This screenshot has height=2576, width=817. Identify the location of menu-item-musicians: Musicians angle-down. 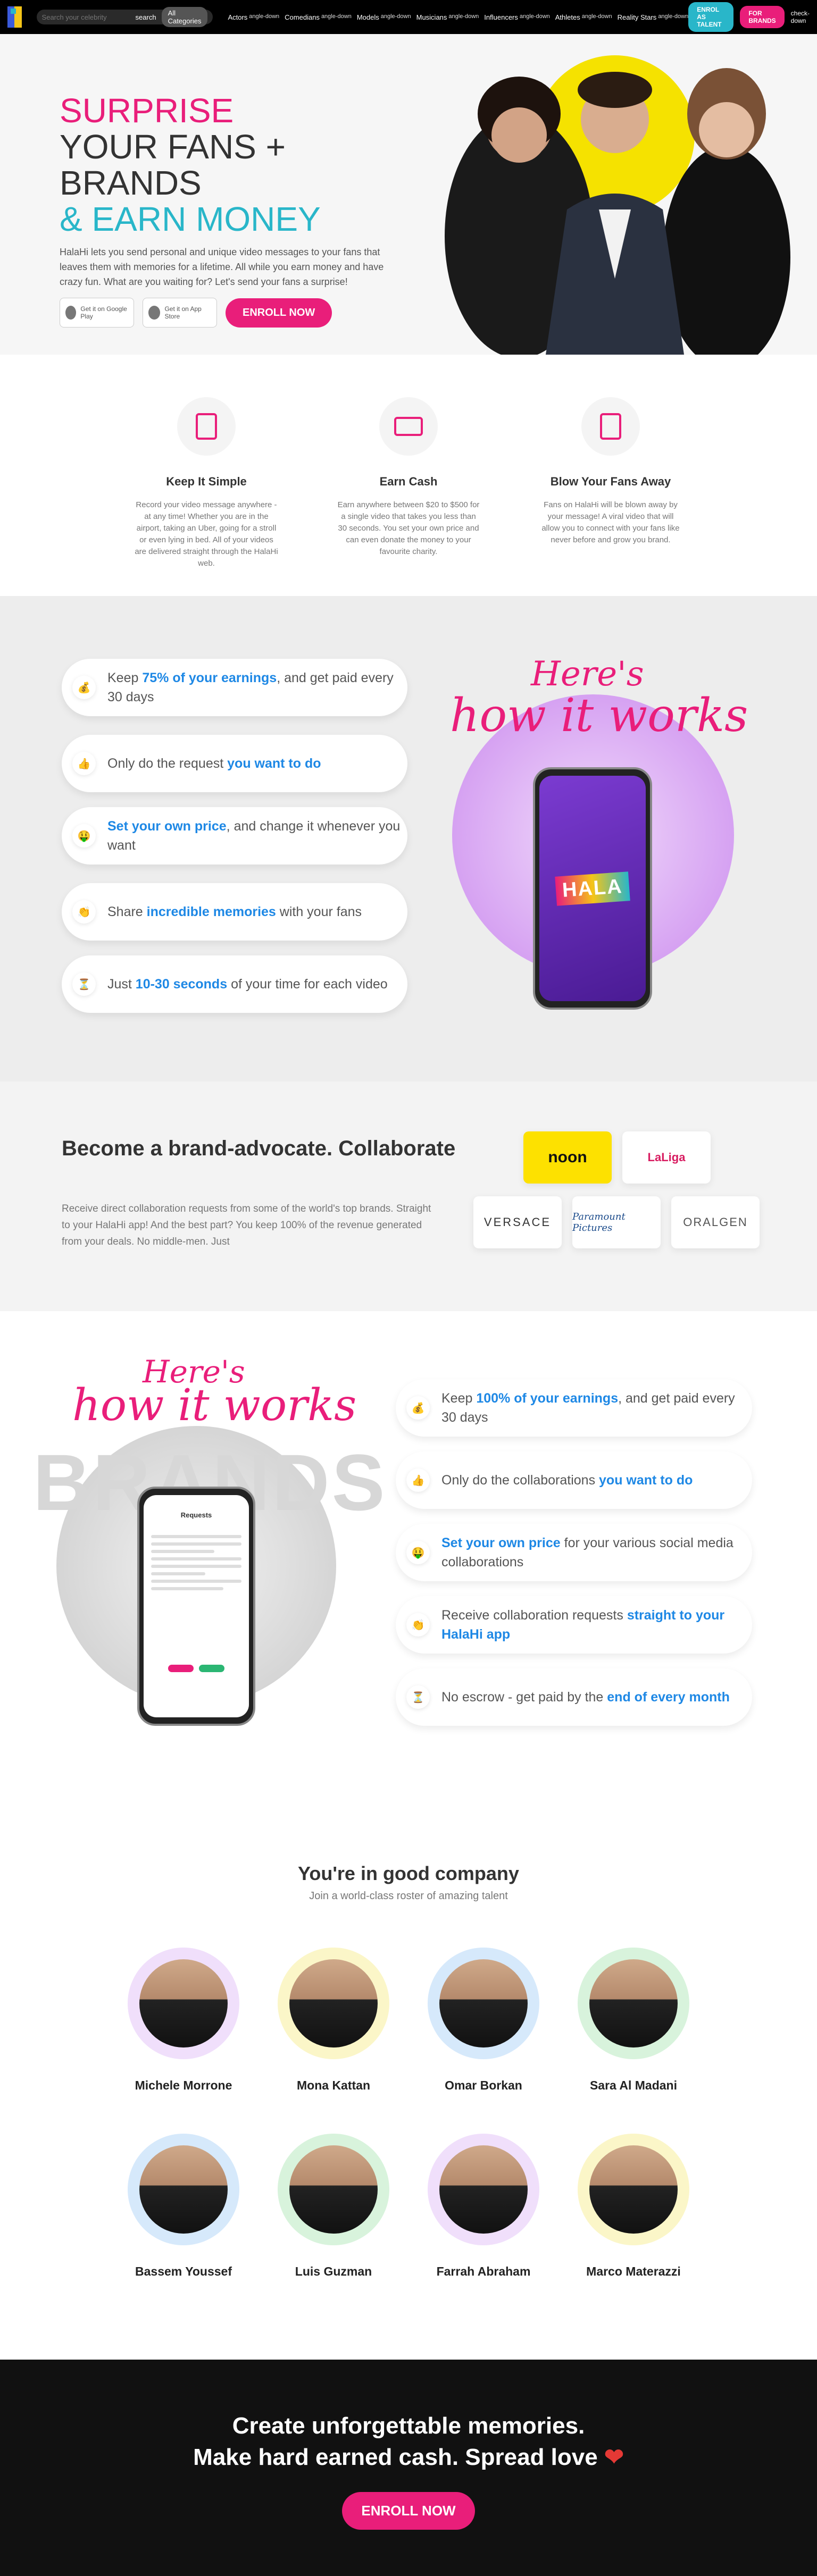
(447, 17).